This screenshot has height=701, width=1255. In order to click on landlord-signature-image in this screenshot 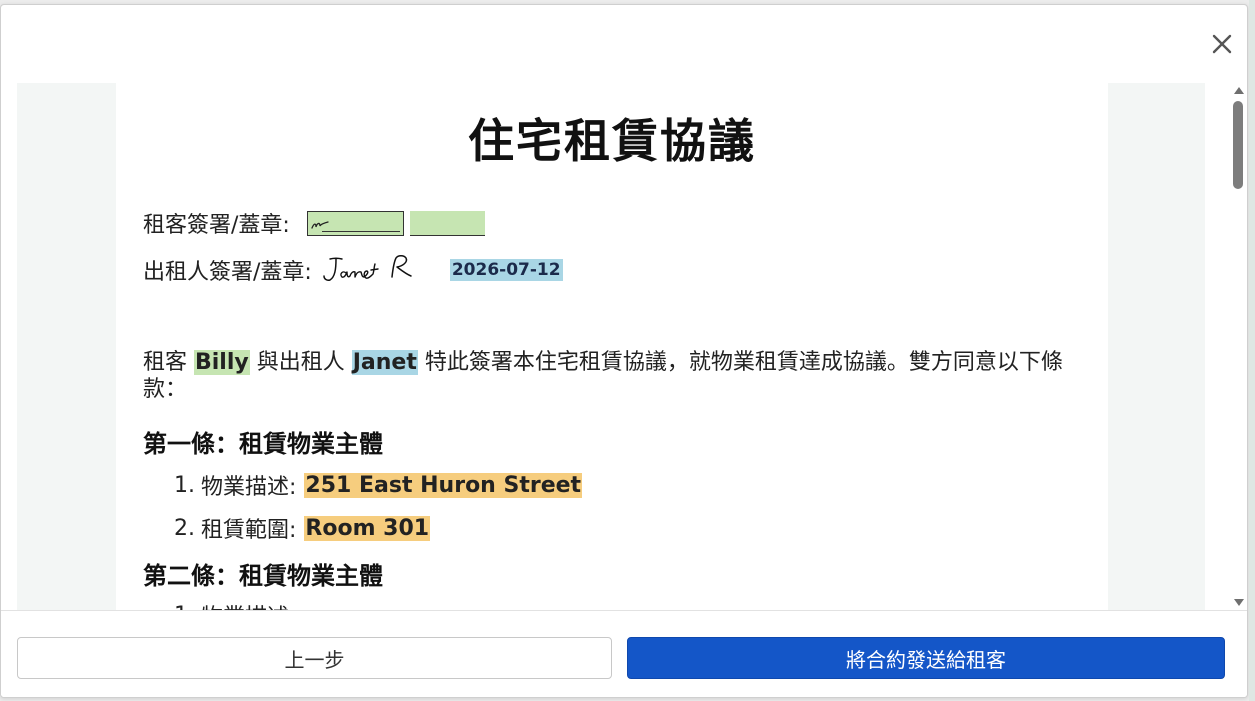, I will do `click(367, 268)`.